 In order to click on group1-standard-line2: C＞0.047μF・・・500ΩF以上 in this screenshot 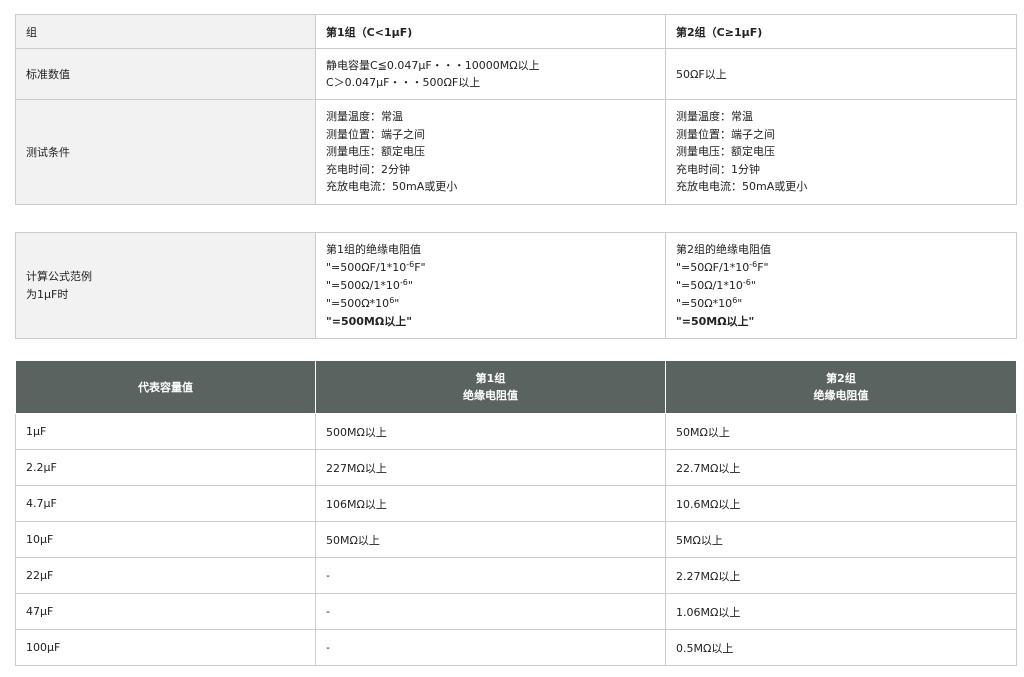, I will do `click(403, 82)`.